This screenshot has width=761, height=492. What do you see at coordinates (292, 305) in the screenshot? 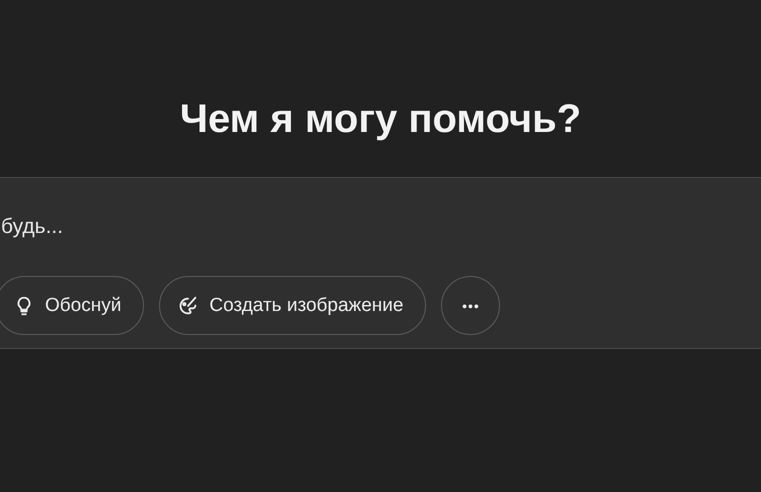
I see `create-image-button: Создать изображение` at bounding box center [292, 305].